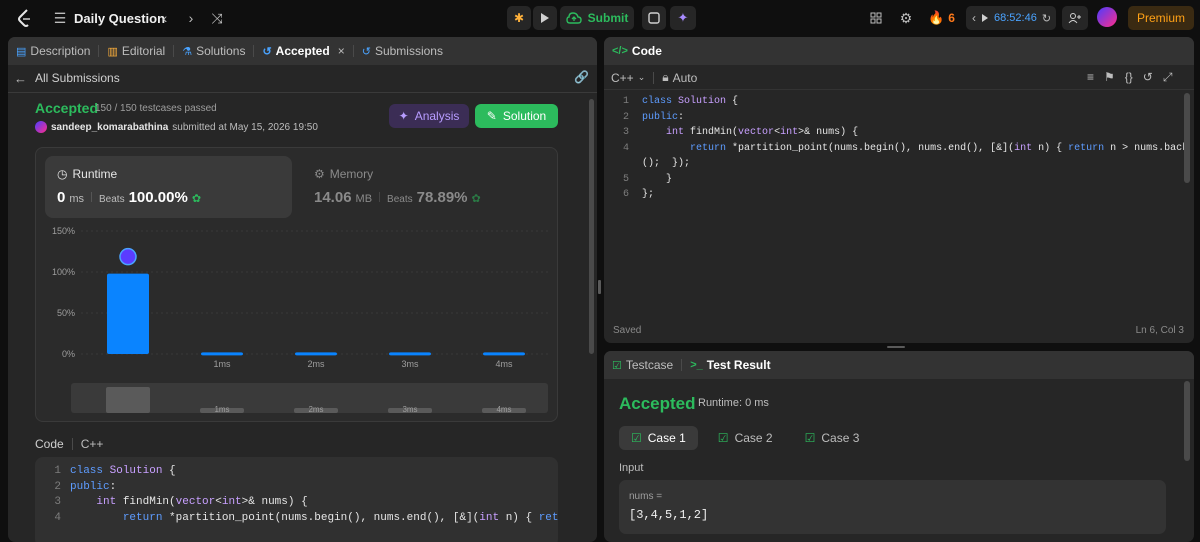 This screenshot has width=1200, height=542. What do you see at coordinates (516, 116) in the screenshot?
I see `solution-button: ✎ Solution` at bounding box center [516, 116].